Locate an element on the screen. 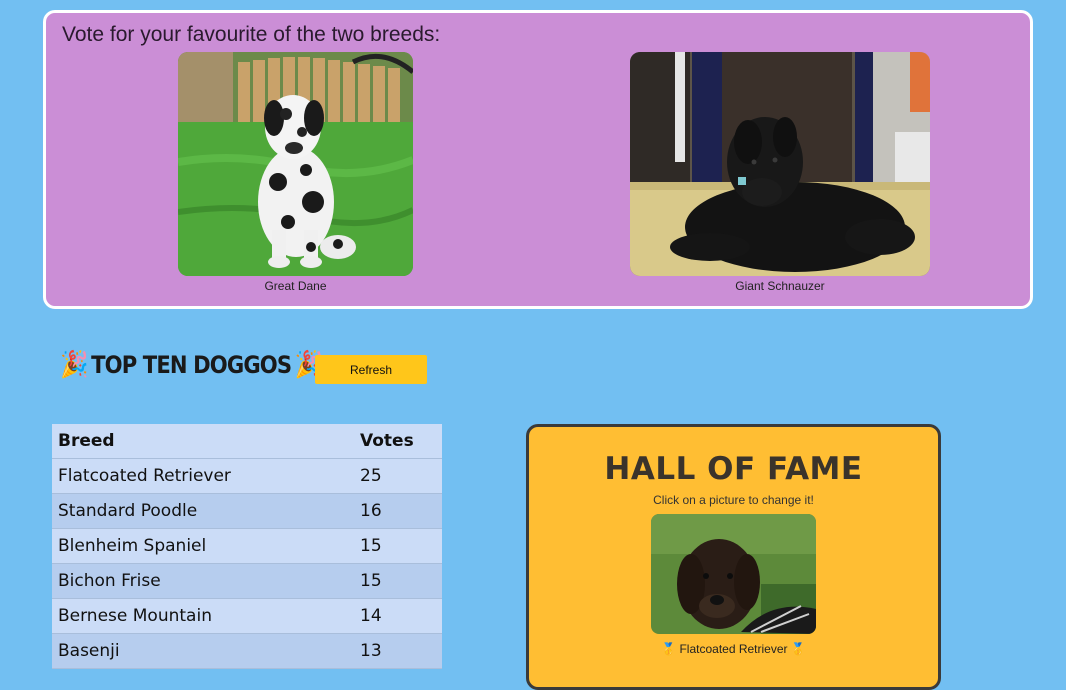  table-row: Flatcoated Retriever 25 is located at coordinates (247, 476).